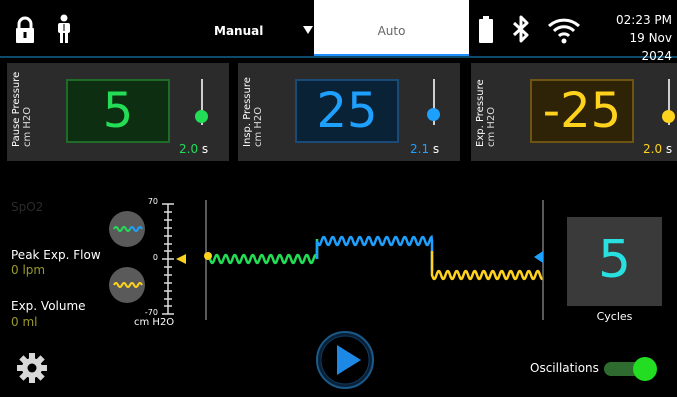  Describe the element at coordinates (16, 109) in the screenshot. I see `pause-pressure-title: Pause Pressure` at that location.